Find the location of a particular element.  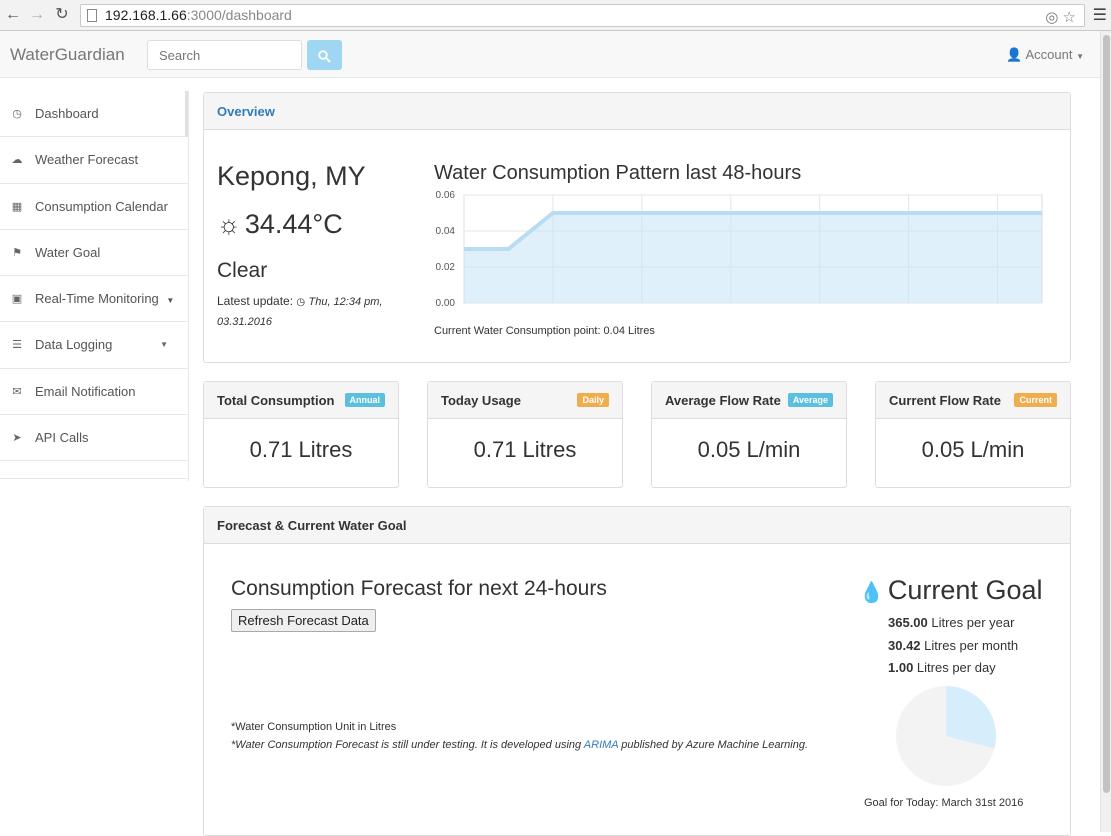

weather-condition: Clear is located at coordinates (242, 270).